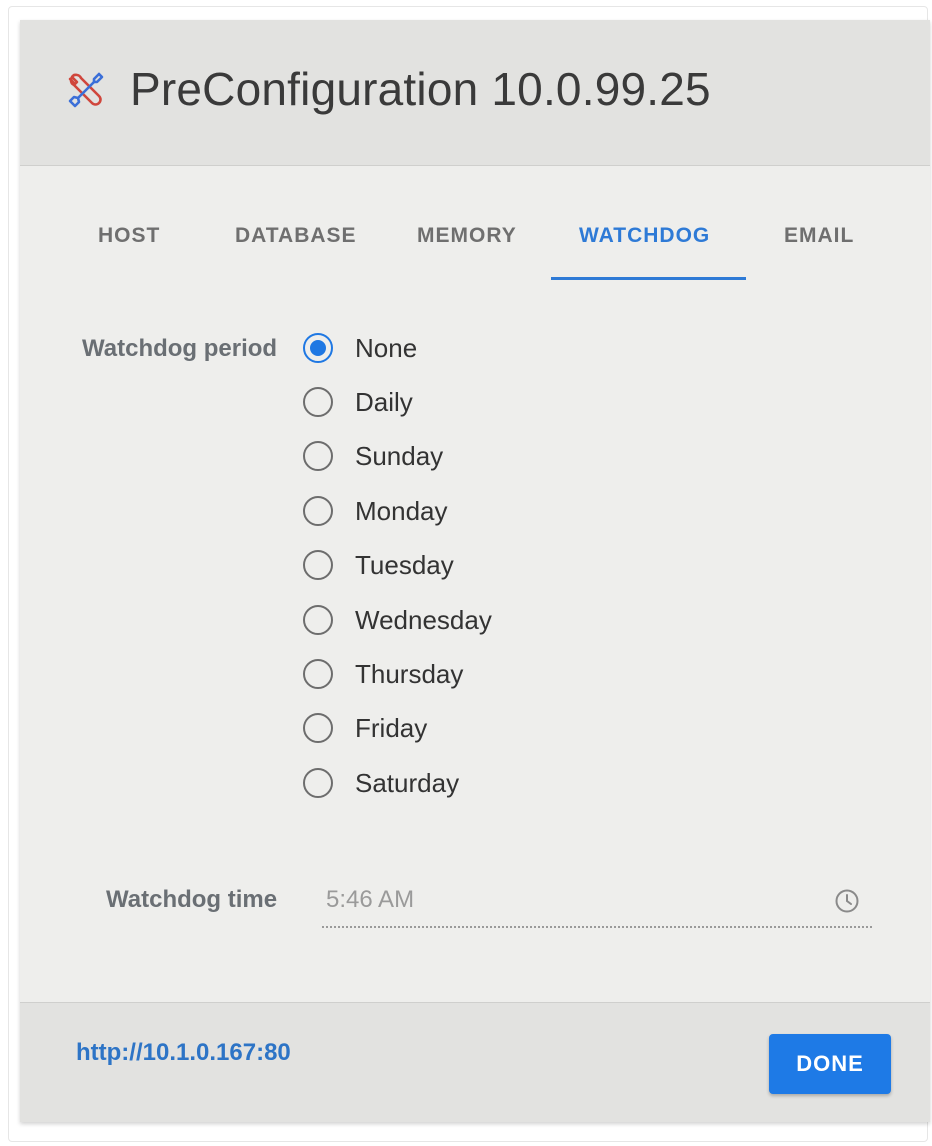 This screenshot has width=932, height=1146. What do you see at coordinates (475, 1062) in the screenshot?
I see `dialog-footer: http://10.1.0.167:80 DONE` at bounding box center [475, 1062].